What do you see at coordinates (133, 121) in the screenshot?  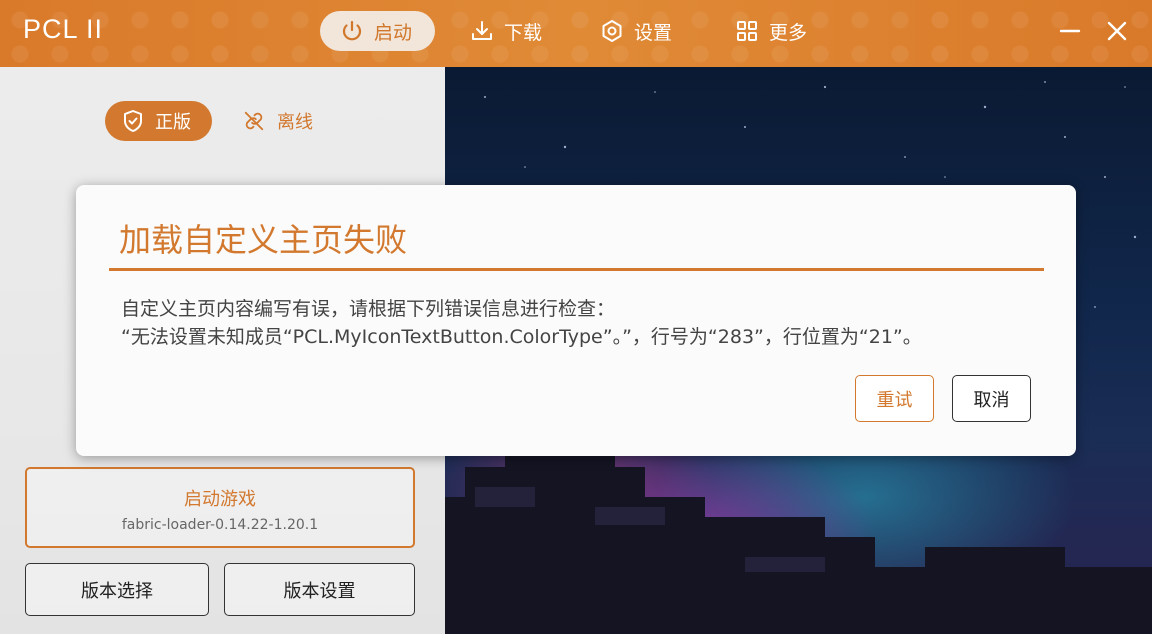 I see `shield-icon` at bounding box center [133, 121].